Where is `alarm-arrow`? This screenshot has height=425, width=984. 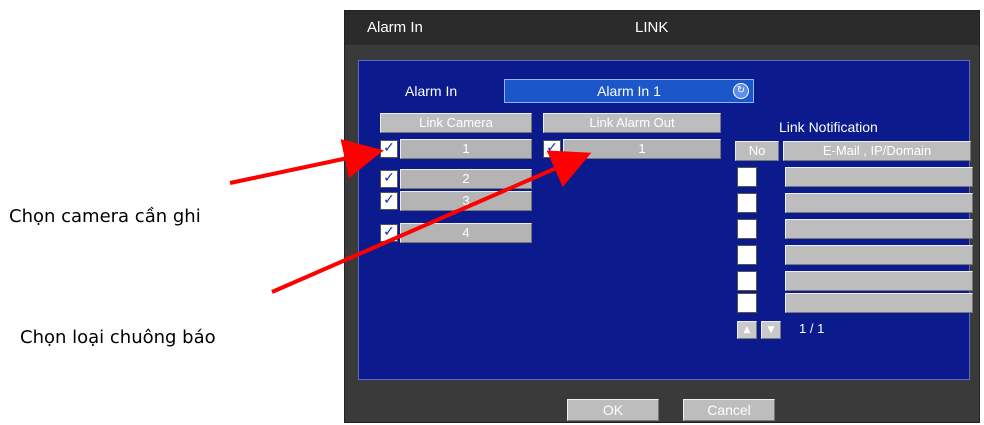 alarm-arrow is located at coordinates (431, 222).